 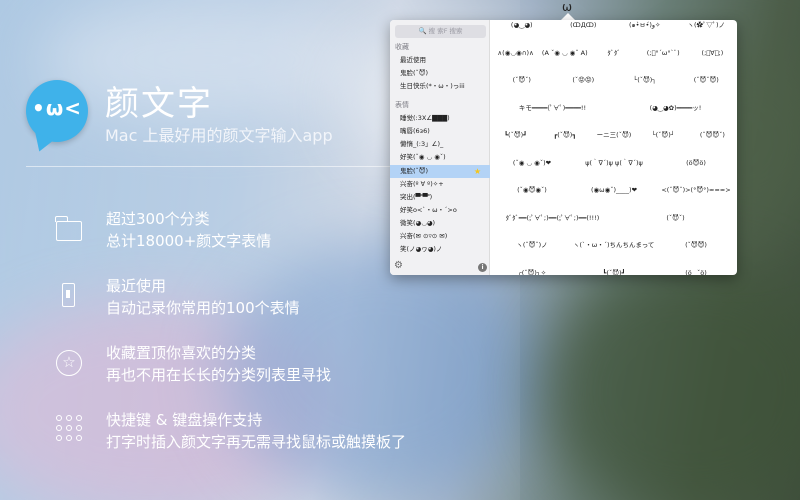 I want to click on feature-title: 最近使用, so click(x=136, y=286).